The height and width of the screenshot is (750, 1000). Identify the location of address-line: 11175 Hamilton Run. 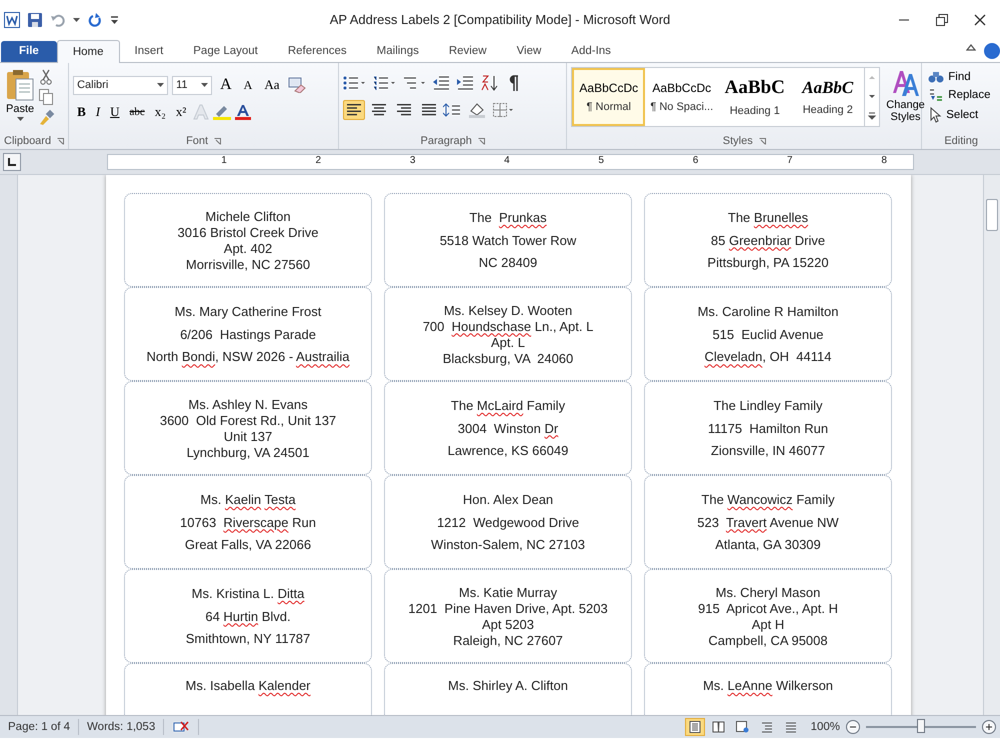
(768, 428).